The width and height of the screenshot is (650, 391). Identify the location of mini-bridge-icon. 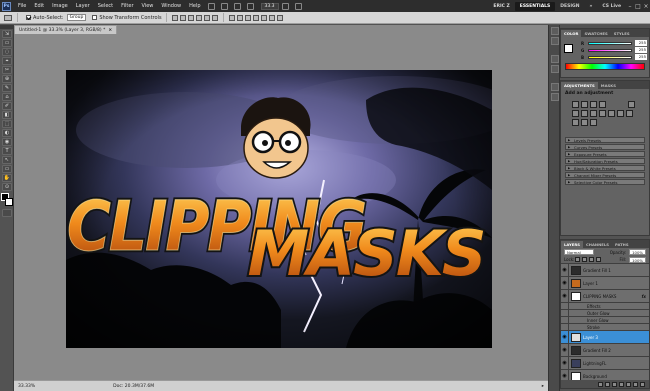
(224, 6).